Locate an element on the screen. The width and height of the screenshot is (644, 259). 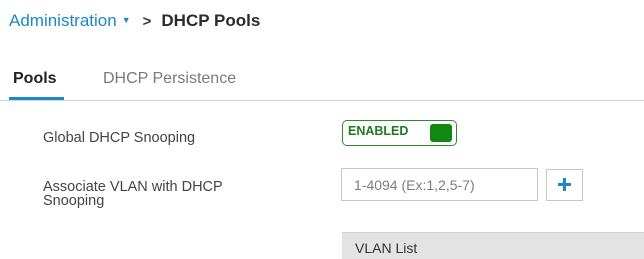
tab-dhcp-persistence: DHCP Persistence is located at coordinates (169, 79).